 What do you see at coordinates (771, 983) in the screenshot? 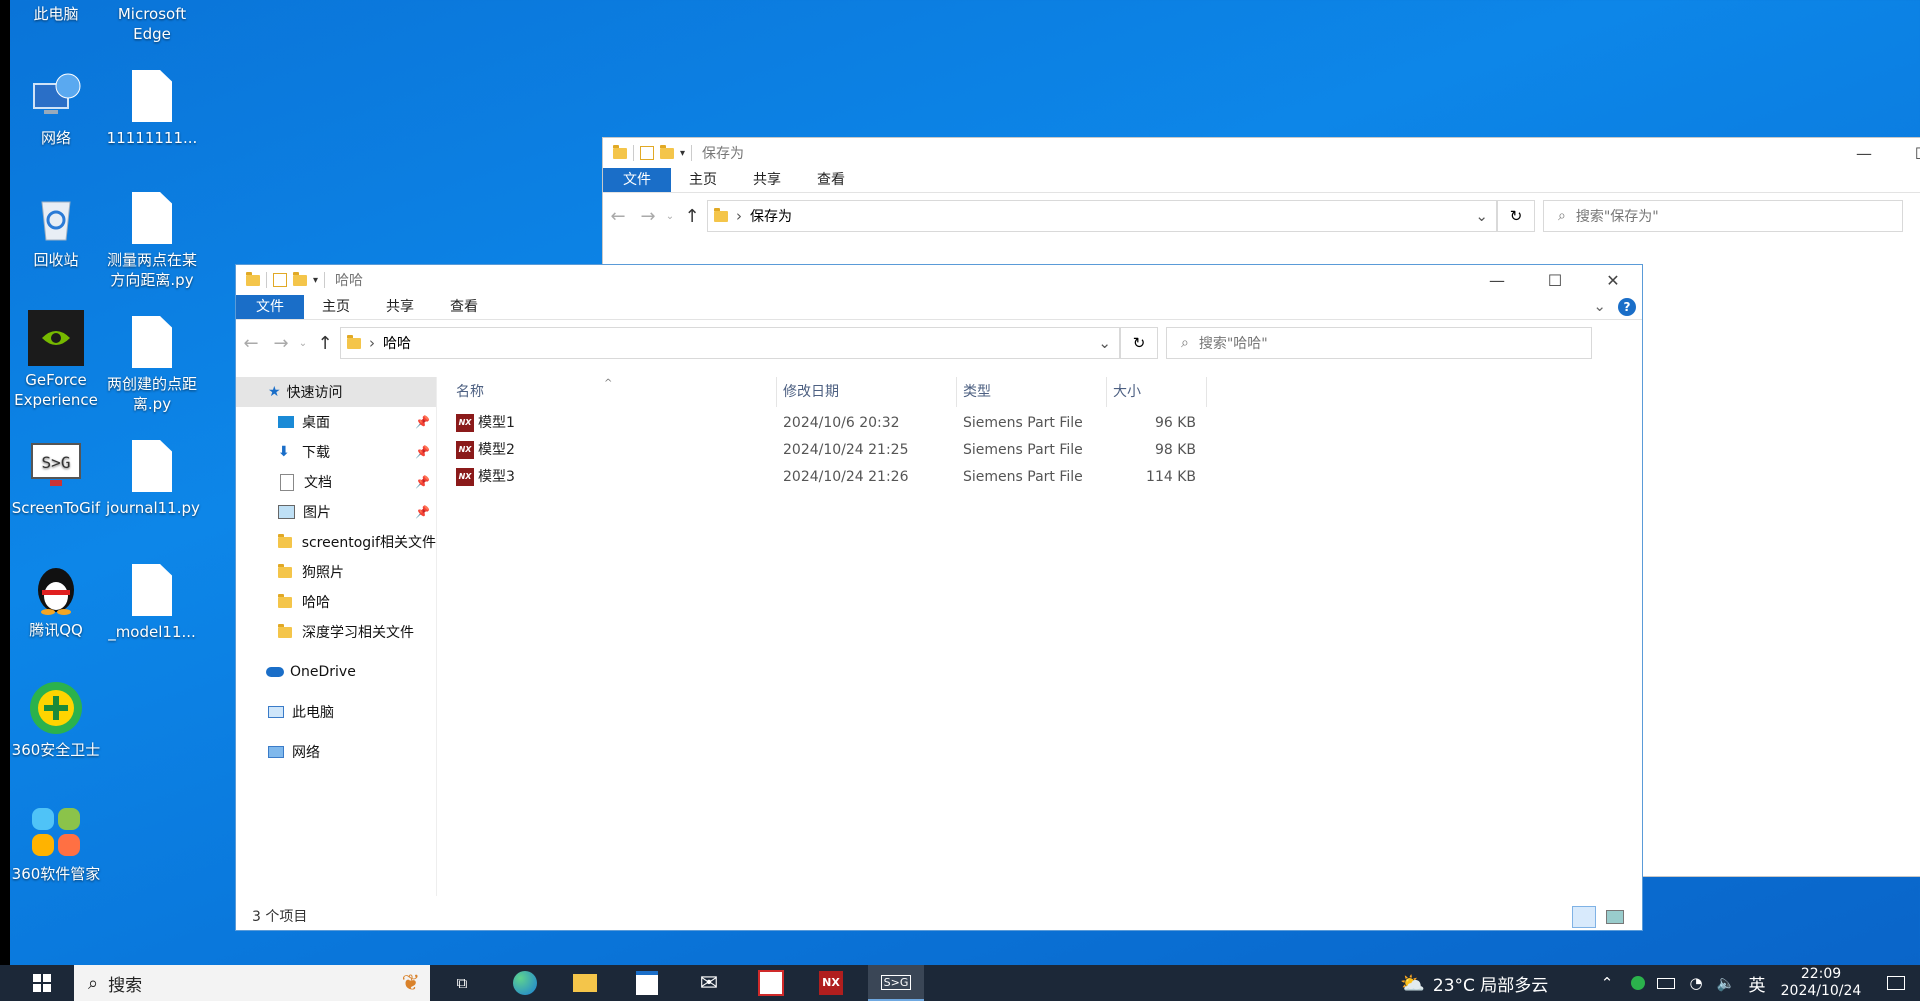
I see `app-taskbar-button` at bounding box center [771, 983].